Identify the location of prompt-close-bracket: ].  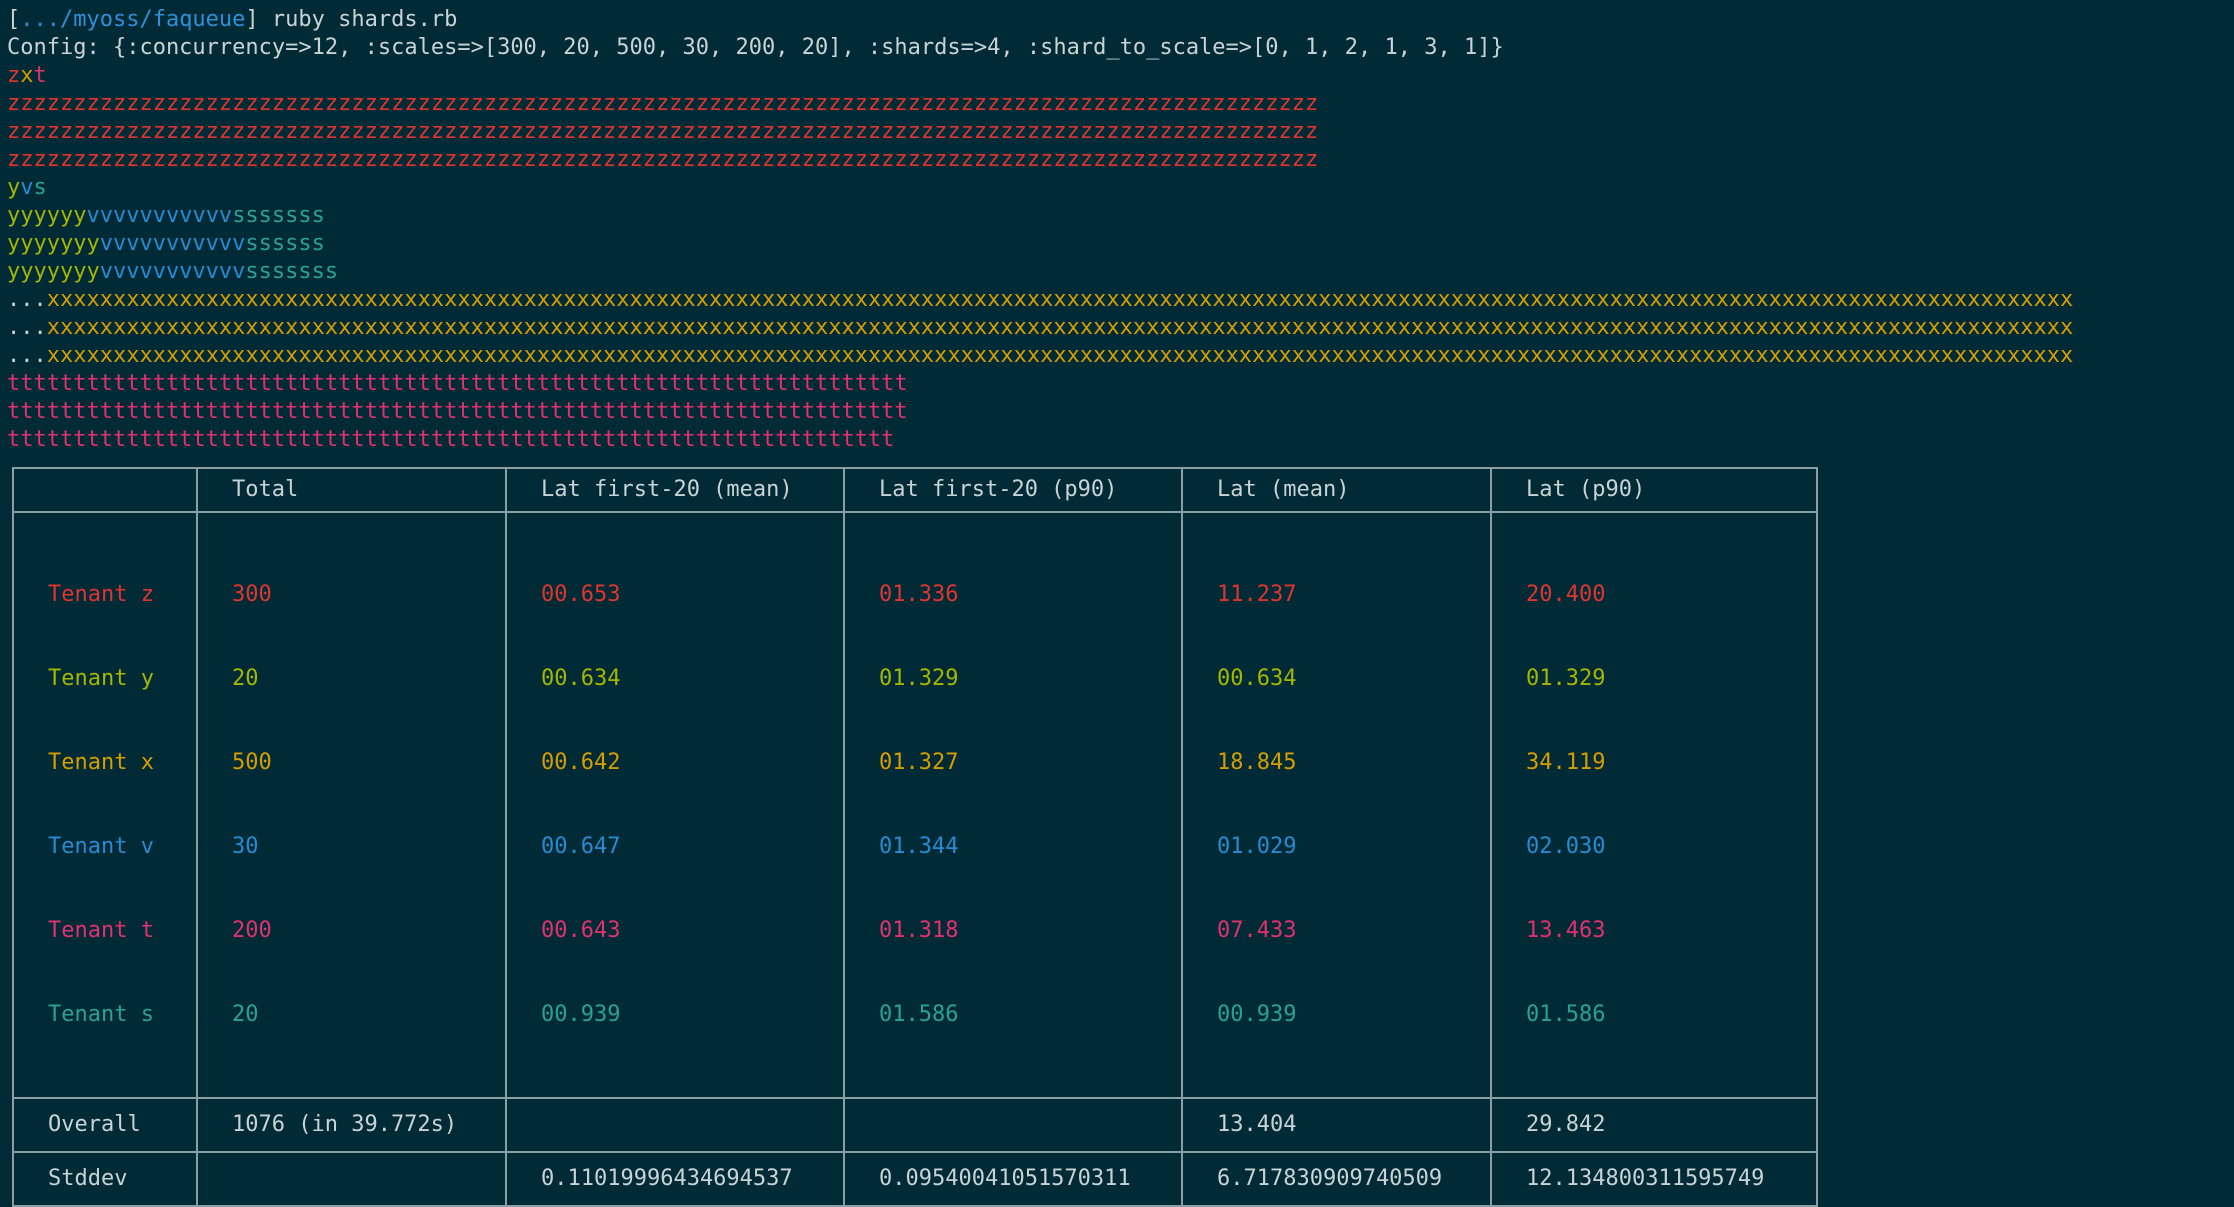
(252, 19).